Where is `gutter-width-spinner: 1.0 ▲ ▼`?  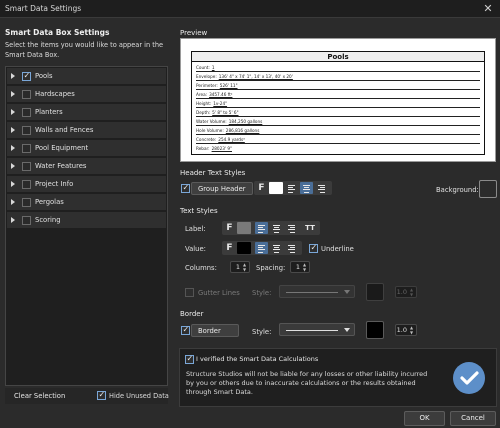
gutter-width-spinner: 1.0 ▲ ▼ is located at coordinates (406, 292).